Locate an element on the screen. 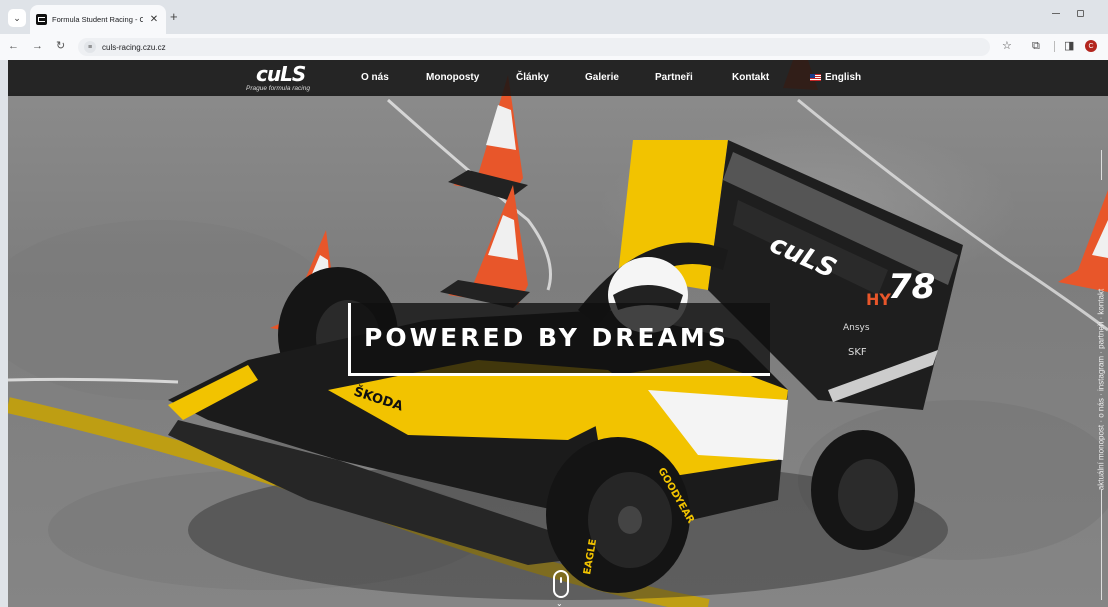 This screenshot has width=1108, height=607. tab-search-chevron-icon: ⌄ is located at coordinates (17, 18).